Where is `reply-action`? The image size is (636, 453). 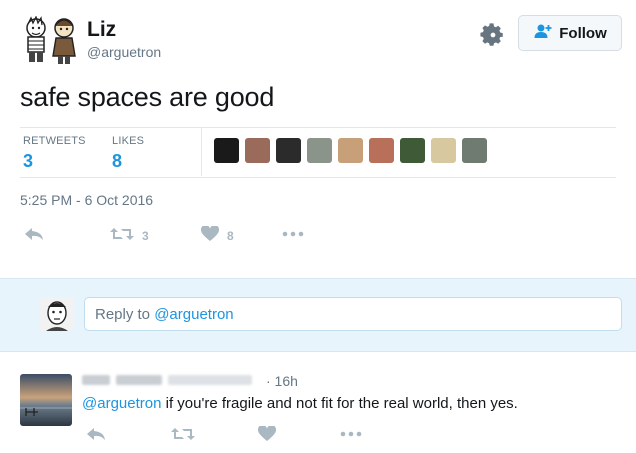
reply-action is located at coordinates (34, 235).